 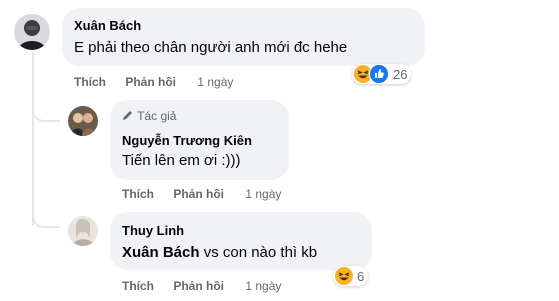 I want to click on reply-author: Nguyễn Trương Kiên, so click(x=187, y=140).